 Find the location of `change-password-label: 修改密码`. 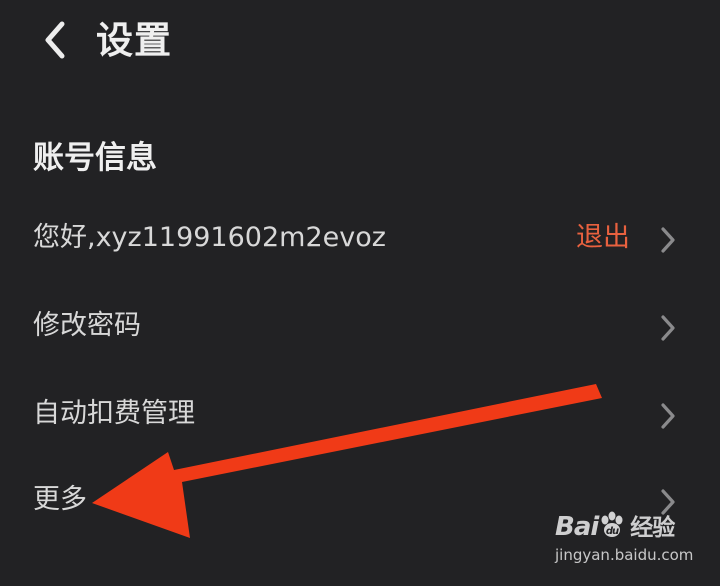

change-password-label: 修改密码 is located at coordinates (87, 325).